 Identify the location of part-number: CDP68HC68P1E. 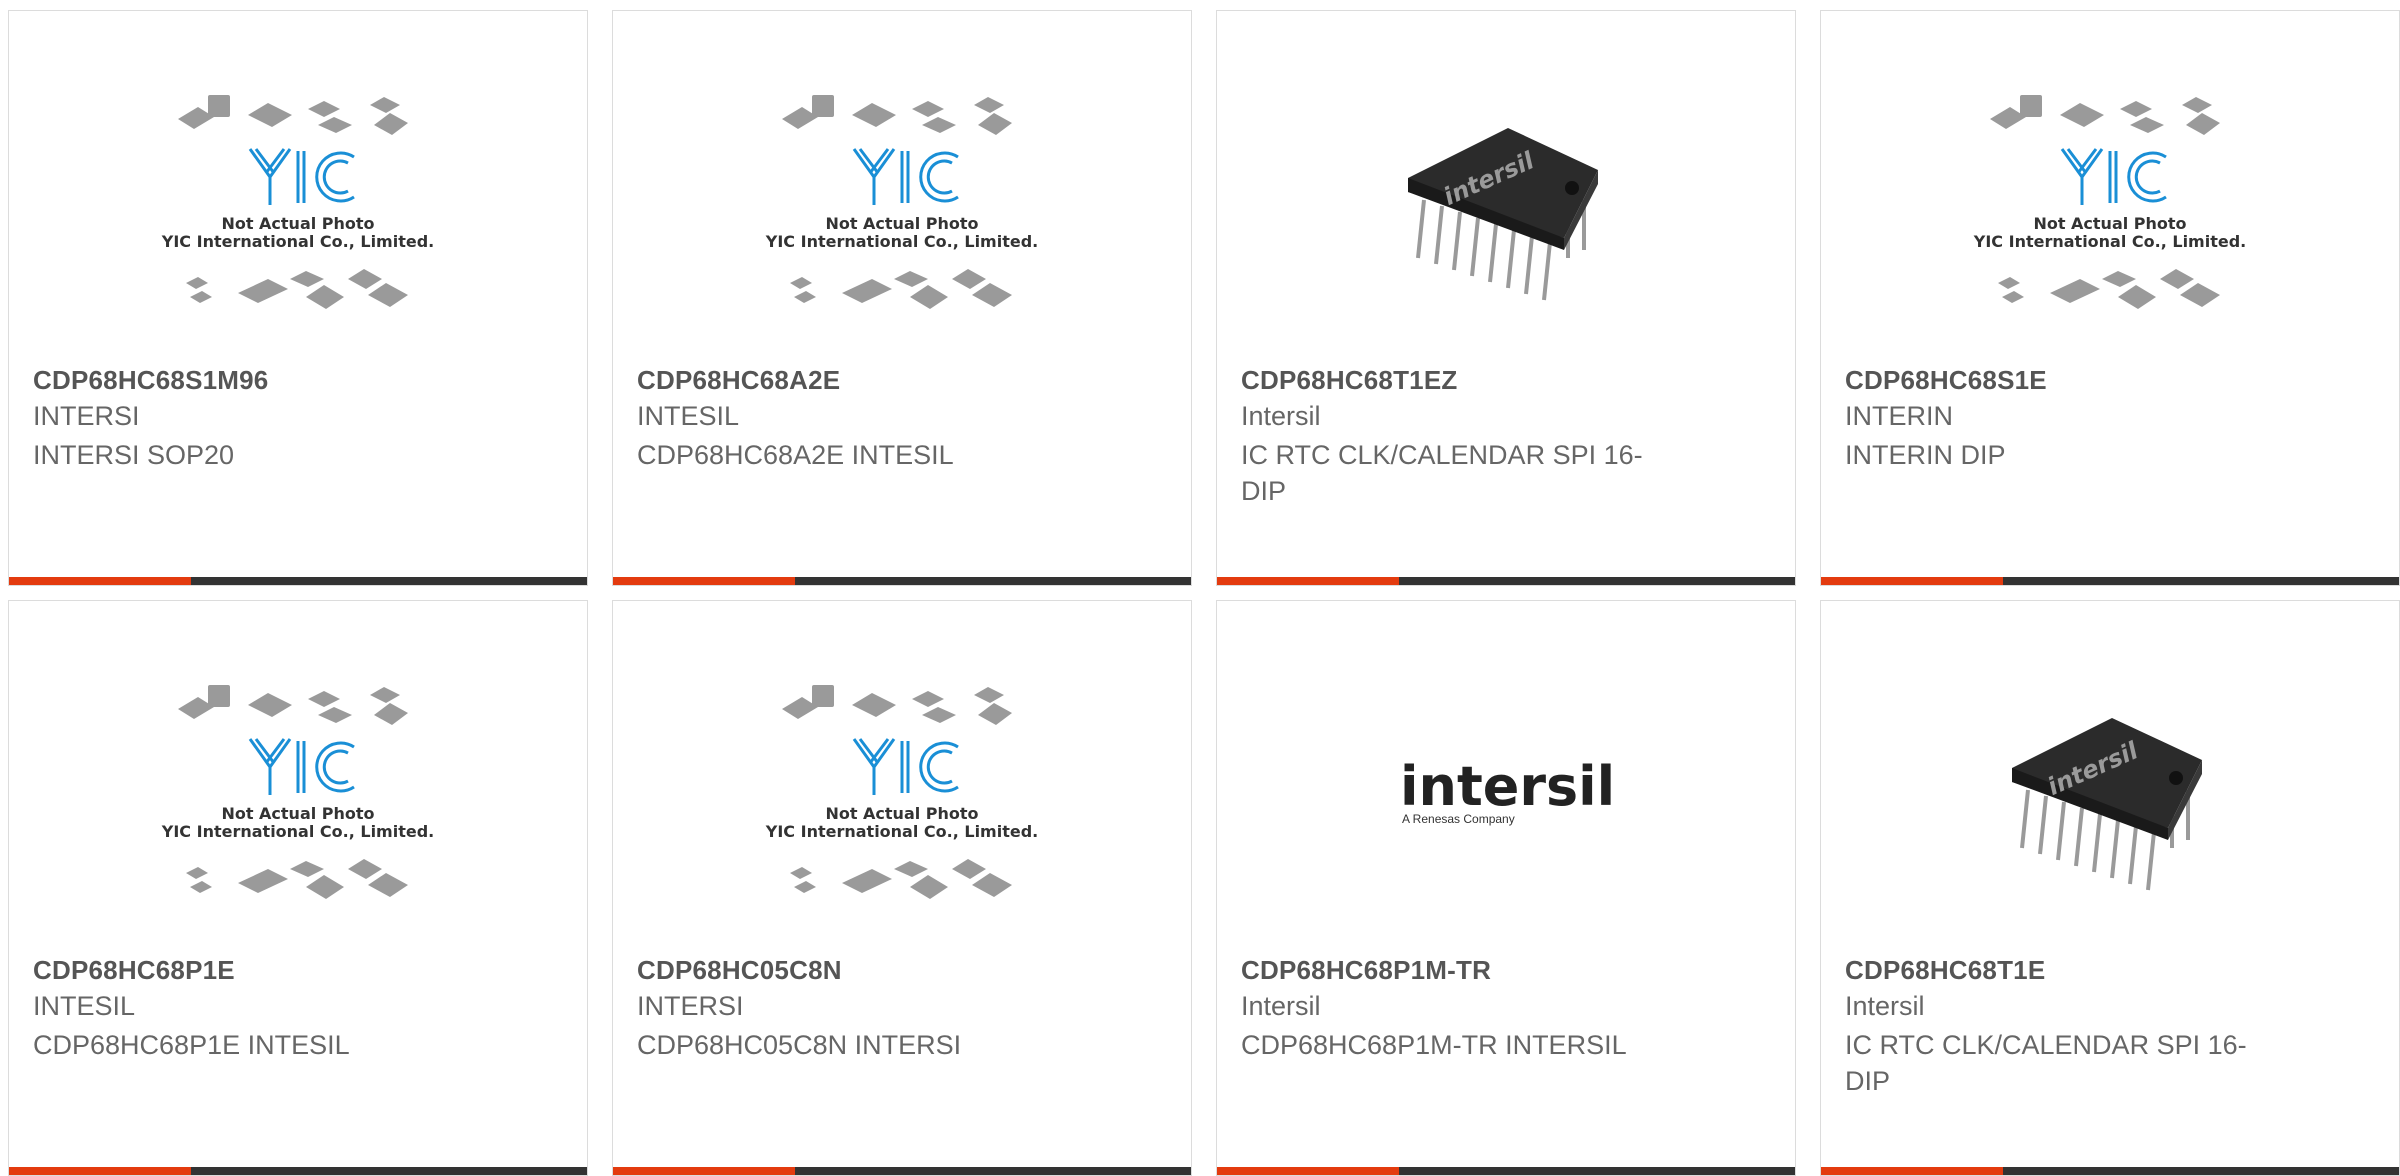
(134, 970).